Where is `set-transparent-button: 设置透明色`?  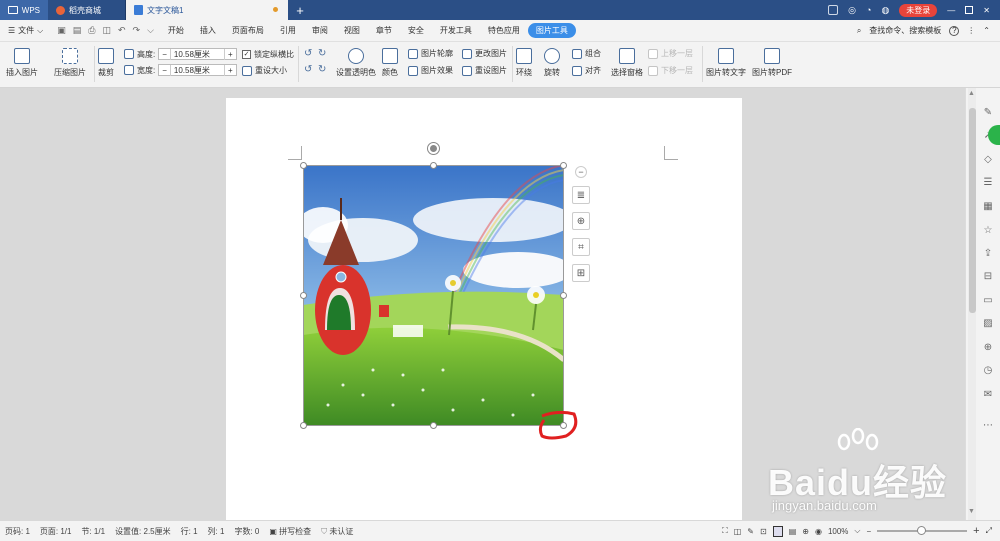 set-transparent-button: 设置透明色 is located at coordinates (356, 63).